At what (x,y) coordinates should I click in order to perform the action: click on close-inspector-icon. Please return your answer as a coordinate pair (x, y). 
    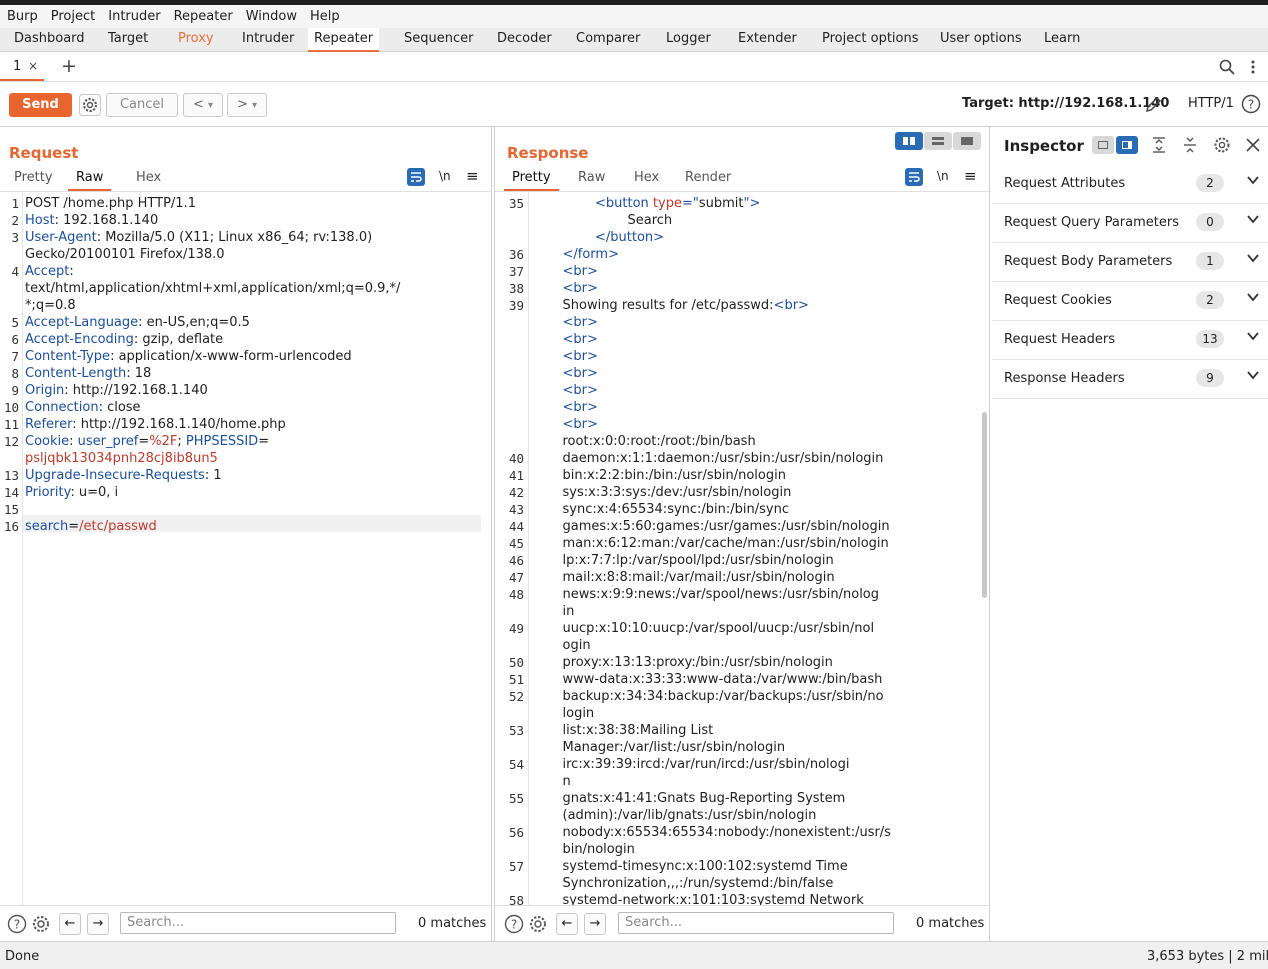
    Looking at the image, I should click on (1253, 145).